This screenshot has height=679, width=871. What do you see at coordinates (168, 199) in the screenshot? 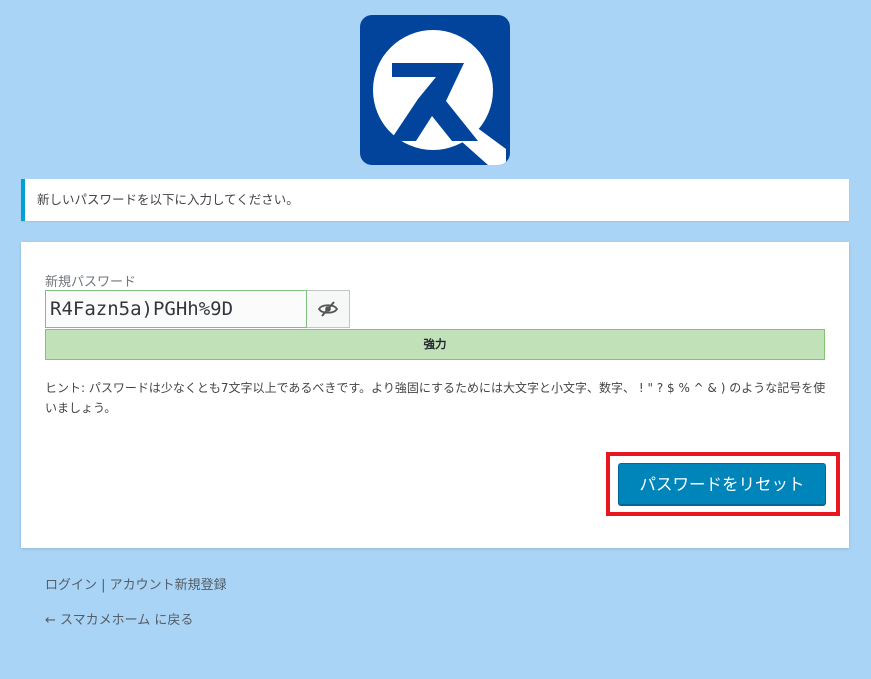
I see `info-message-text: 新しいパスワードを以下に入力してください。` at bounding box center [168, 199].